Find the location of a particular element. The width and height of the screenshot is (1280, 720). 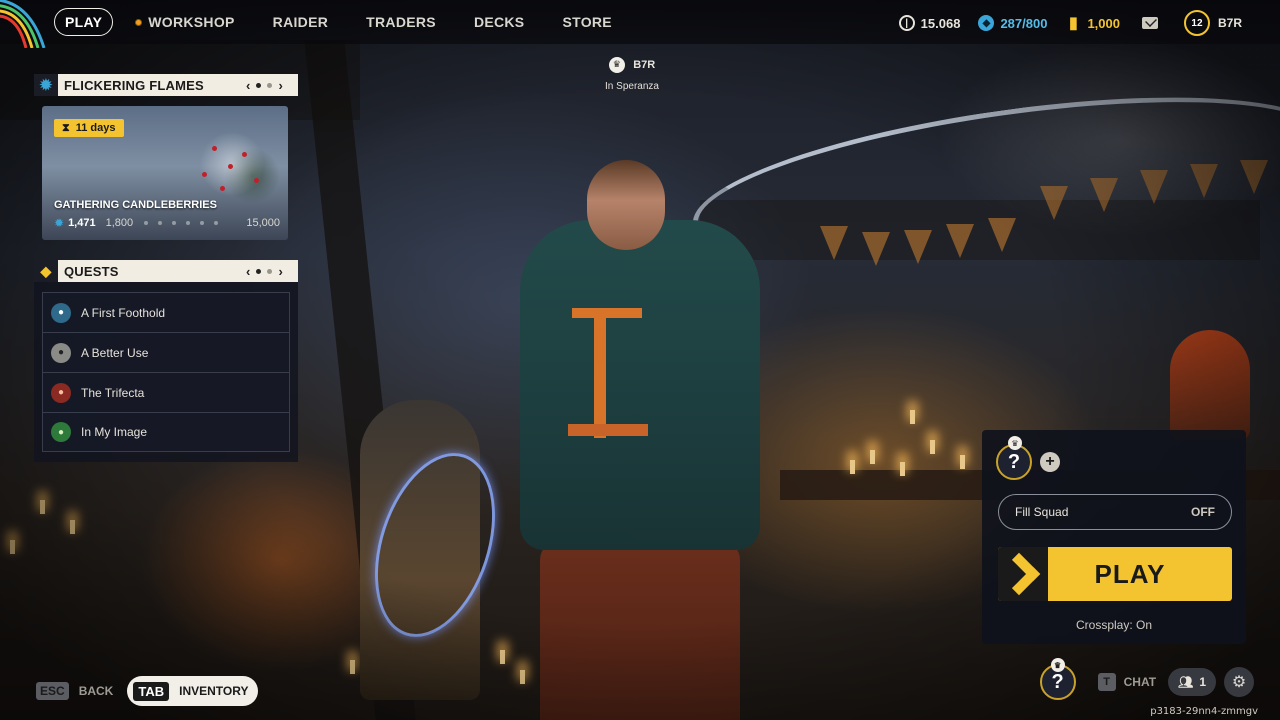

nav-store-label: STORE is located at coordinates (587, 22).